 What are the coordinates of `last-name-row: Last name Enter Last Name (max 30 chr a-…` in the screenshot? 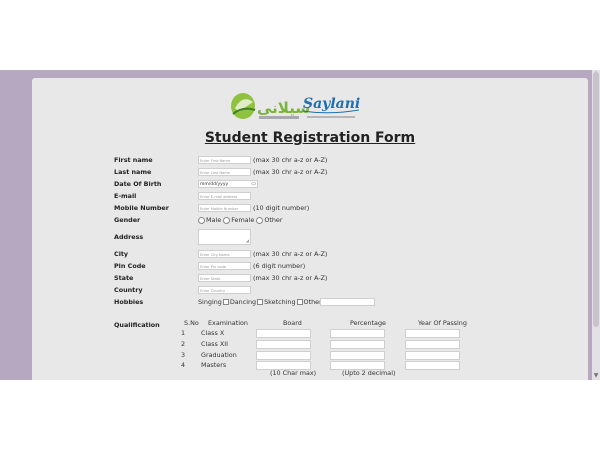 It's located at (310, 173).